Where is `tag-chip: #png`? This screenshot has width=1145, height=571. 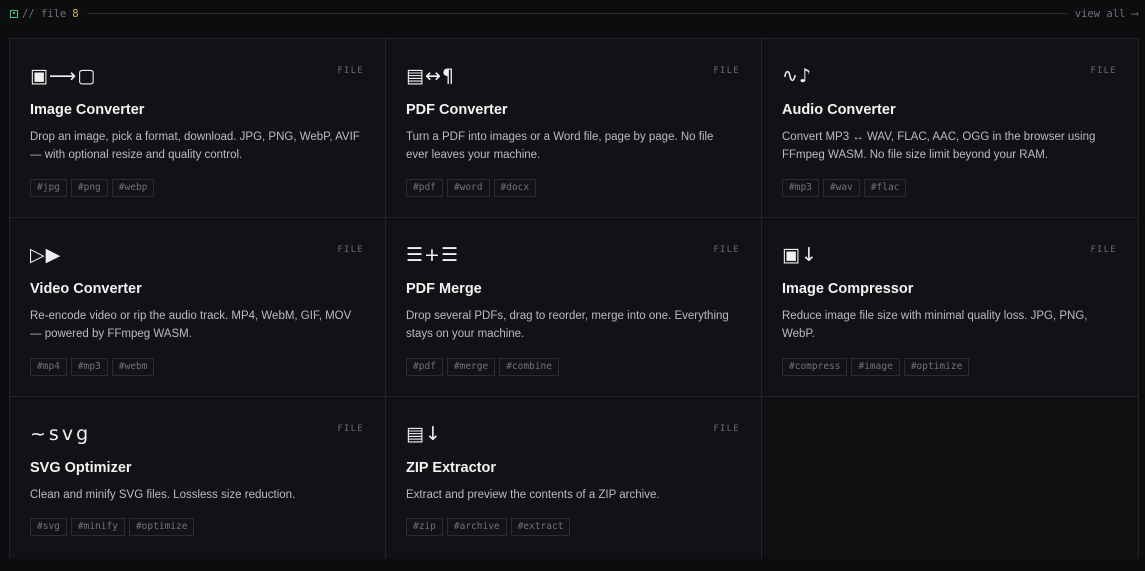 tag-chip: #png is located at coordinates (89, 188).